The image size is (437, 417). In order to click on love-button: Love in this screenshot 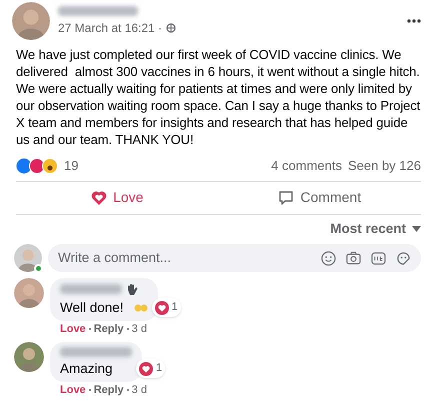, I will do `click(117, 197)`.